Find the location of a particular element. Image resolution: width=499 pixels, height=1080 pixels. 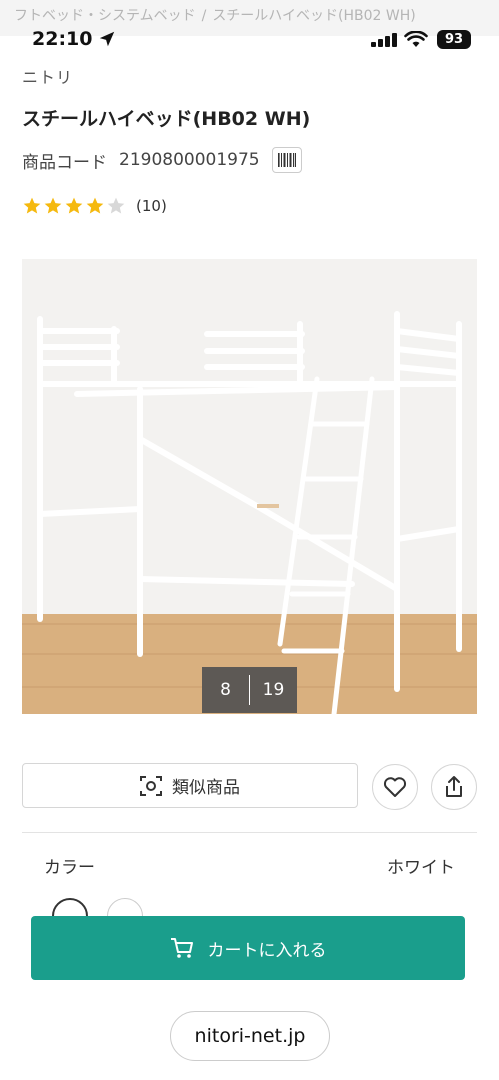

status-bar: 22:10 93 is located at coordinates (249, 40).